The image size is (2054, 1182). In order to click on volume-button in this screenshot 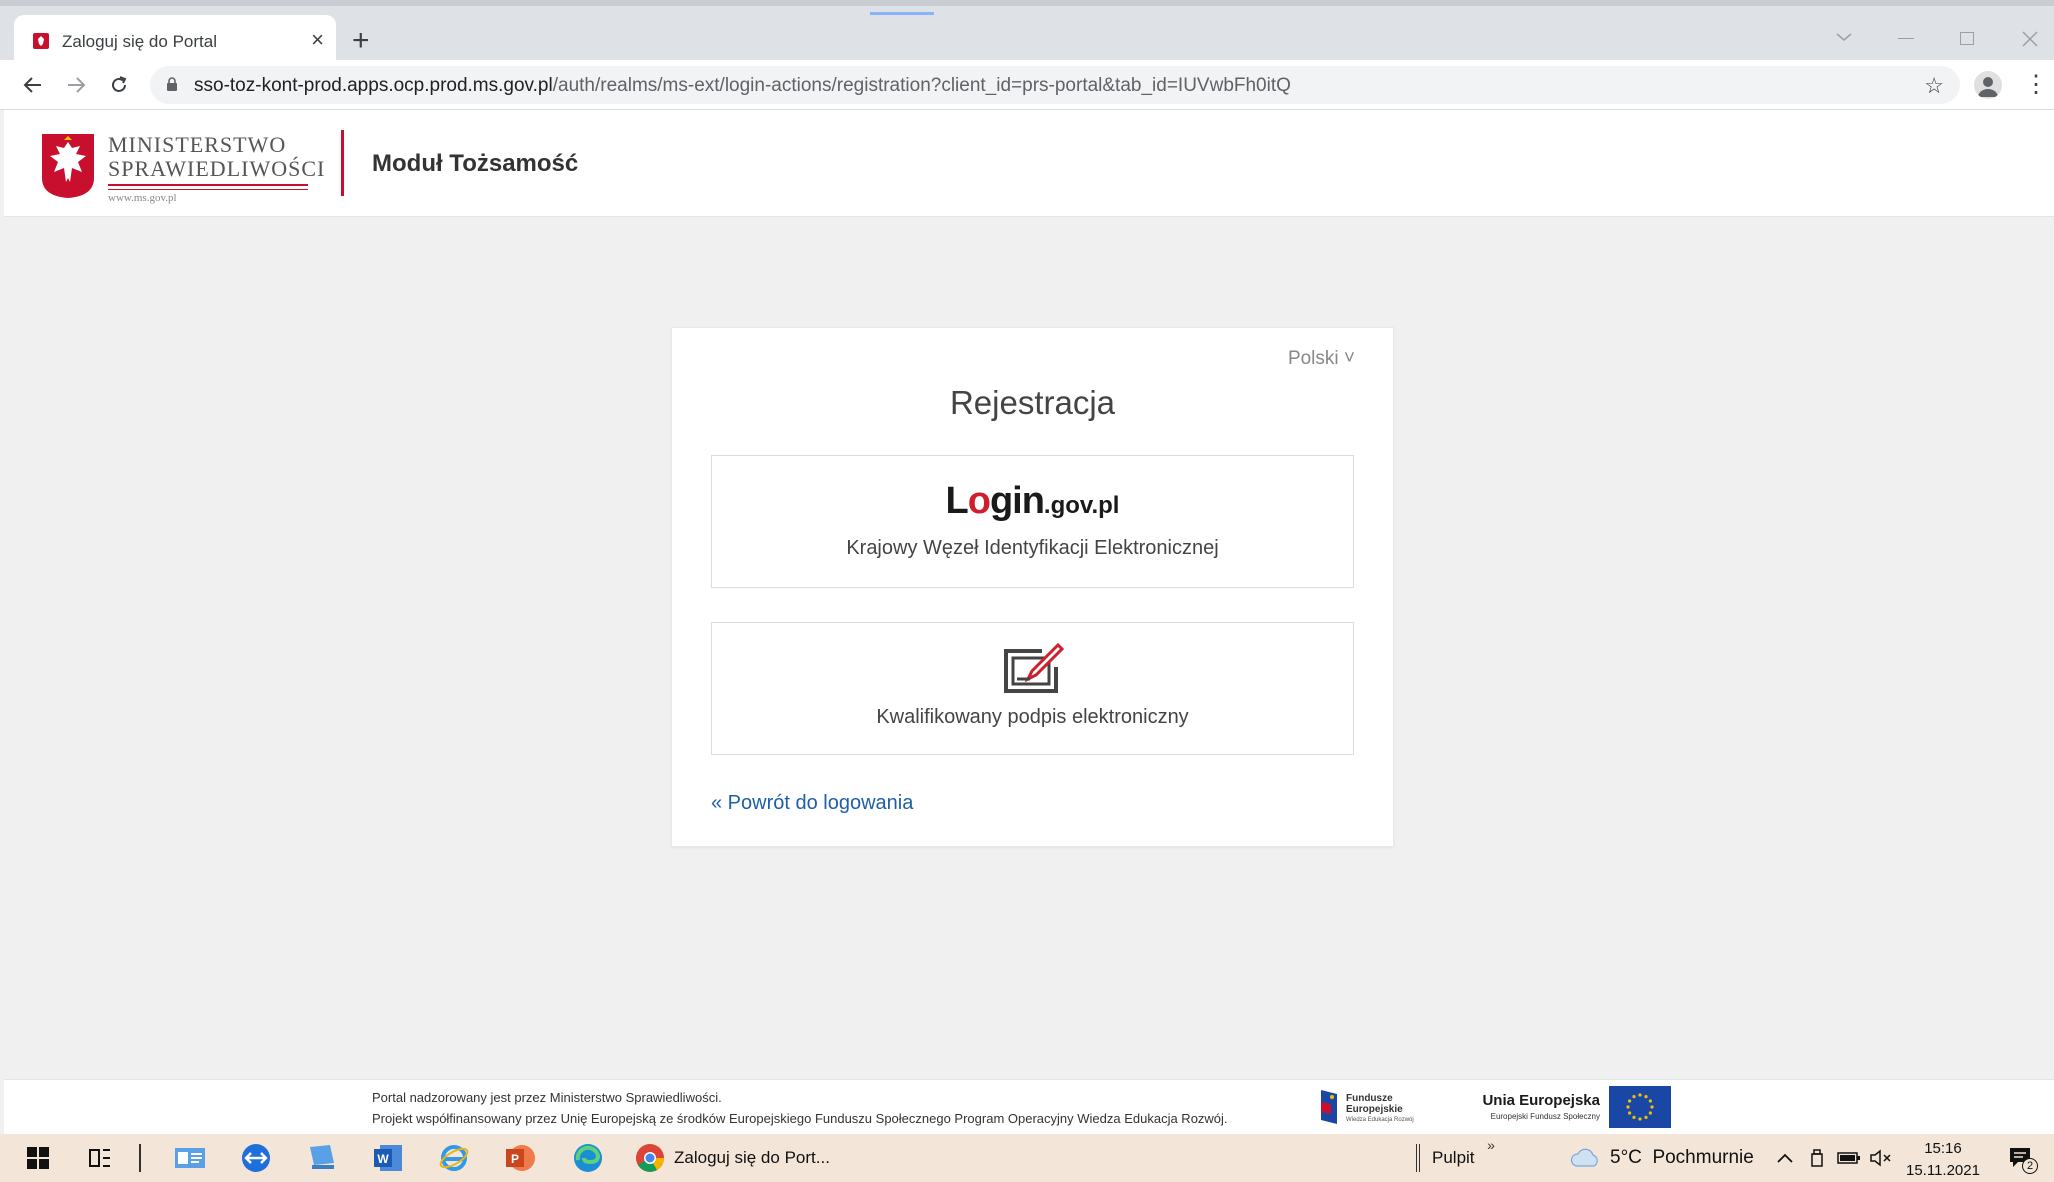, I will do `click(1881, 1158)`.